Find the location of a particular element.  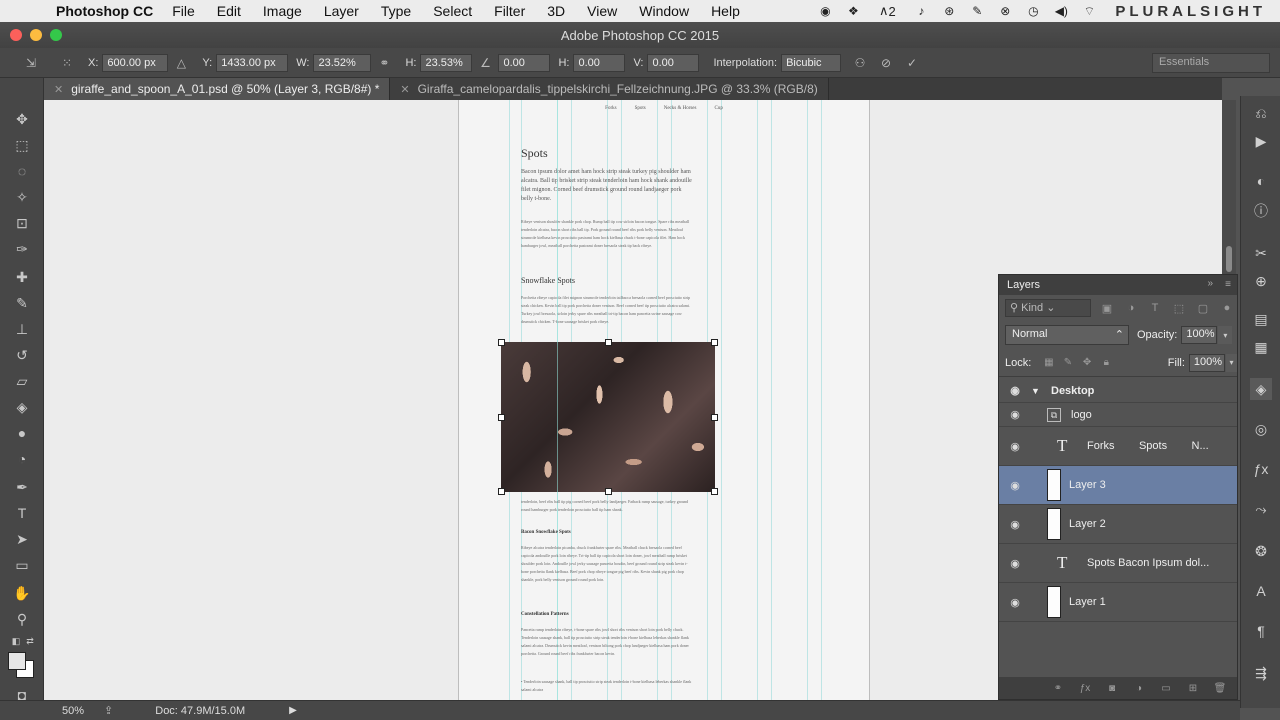

angle-field: 0.00 is located at coordinates (524, 62).